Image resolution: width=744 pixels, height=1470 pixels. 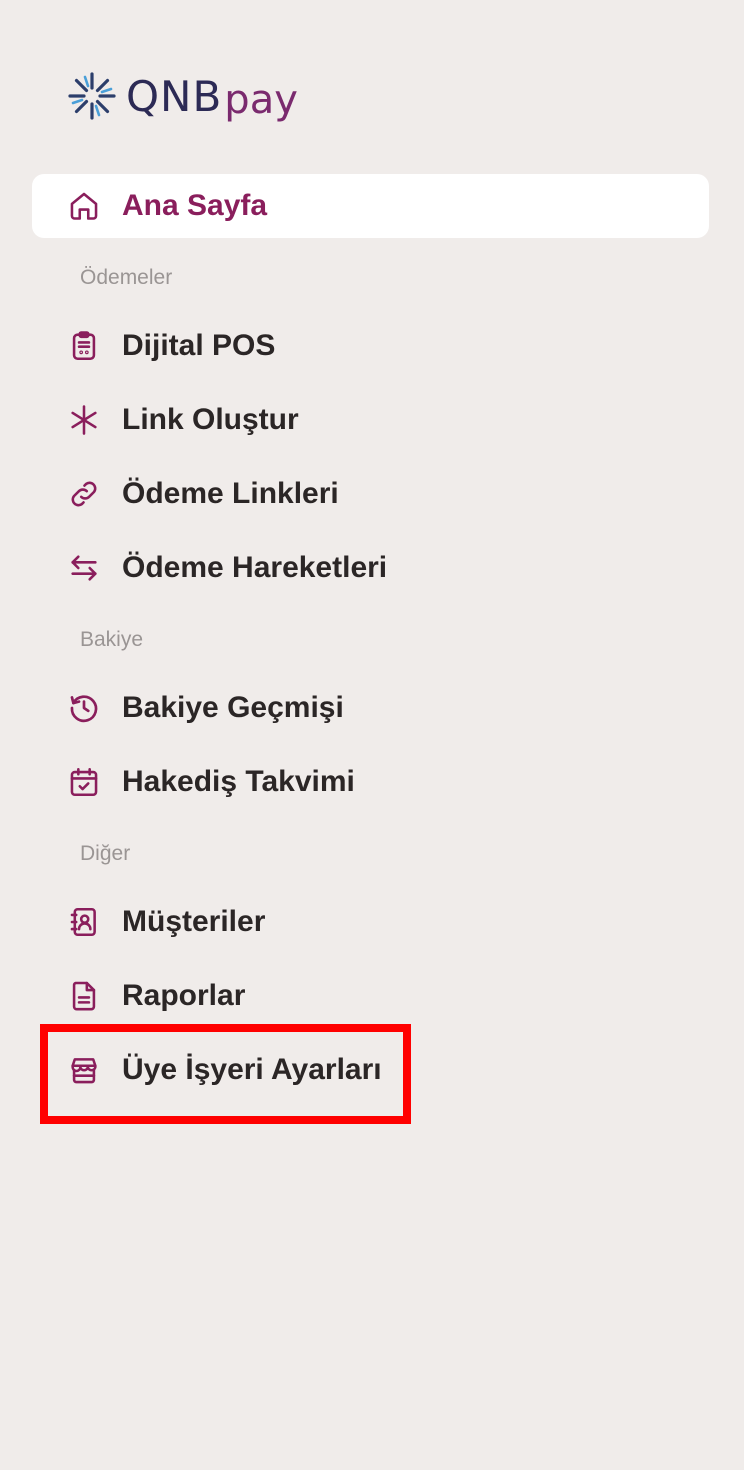 I want to click on arrows-exchange-icon, so click(x=84, y=568).